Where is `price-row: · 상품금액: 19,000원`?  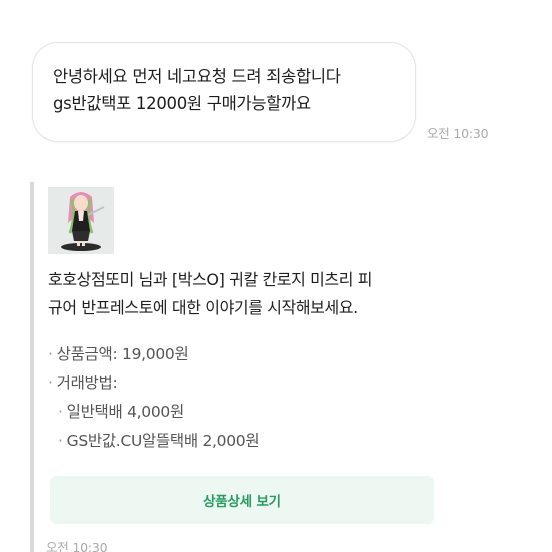
price-row: · 상품금액: 19,000원 is located at coordinates (153, 354).